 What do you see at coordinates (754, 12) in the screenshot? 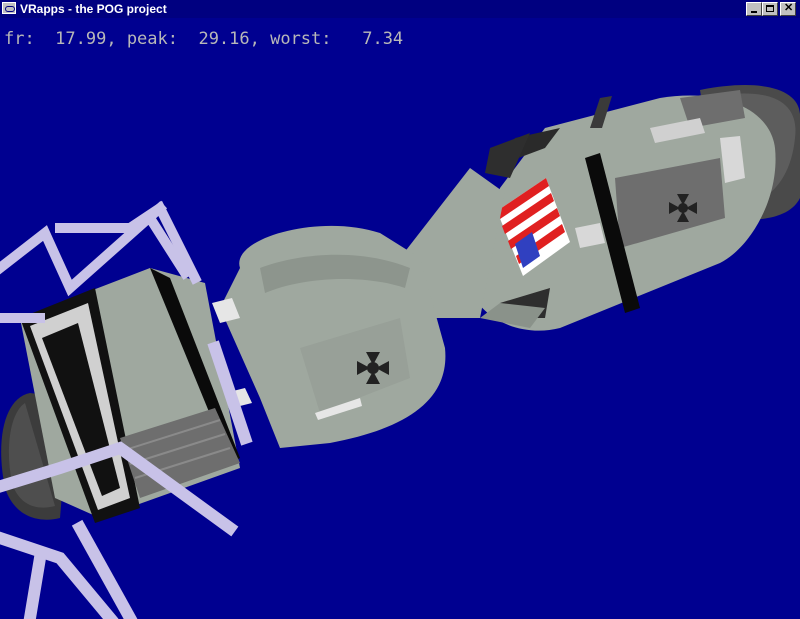
I see `minimize-icon` at bounding box center [754, 12].